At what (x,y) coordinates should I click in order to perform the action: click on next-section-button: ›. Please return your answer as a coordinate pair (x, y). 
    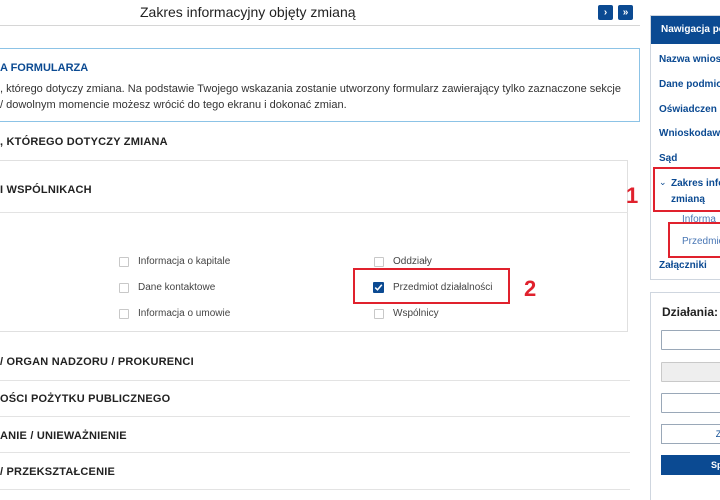
    Looking at the image, I should click on (605, 12).